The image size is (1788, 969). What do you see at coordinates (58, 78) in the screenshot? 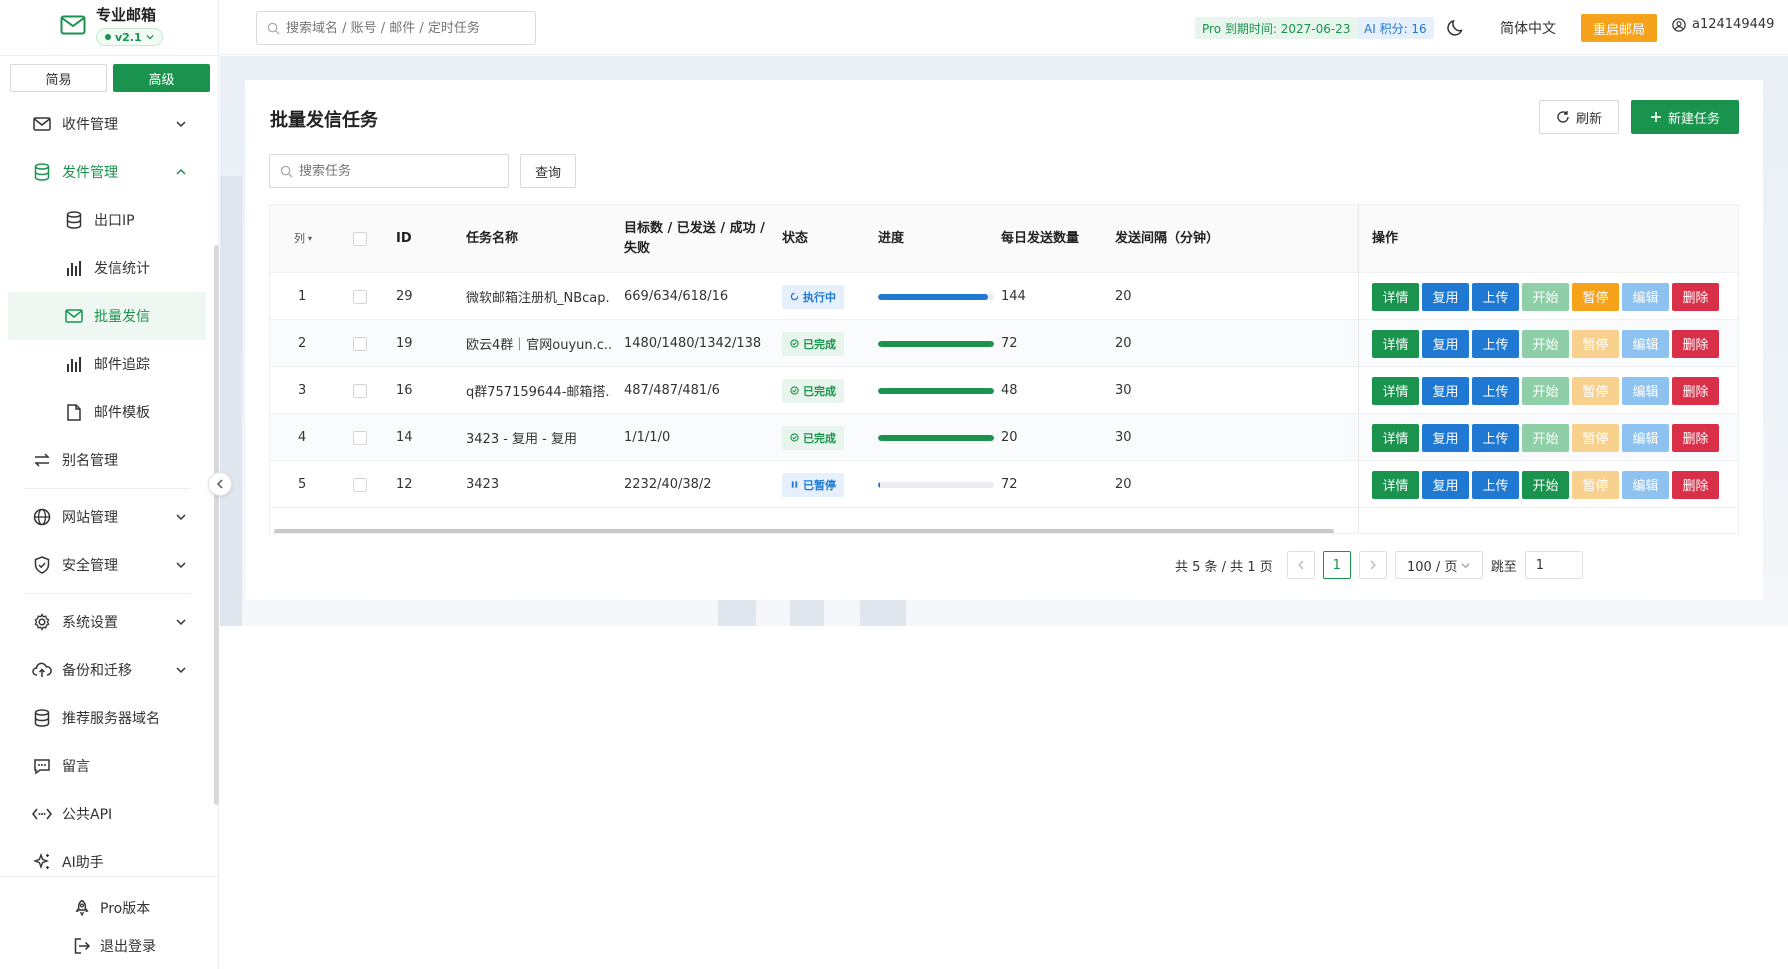
I see `mode-simple-button: 简易` at bounding box center [58, 78].